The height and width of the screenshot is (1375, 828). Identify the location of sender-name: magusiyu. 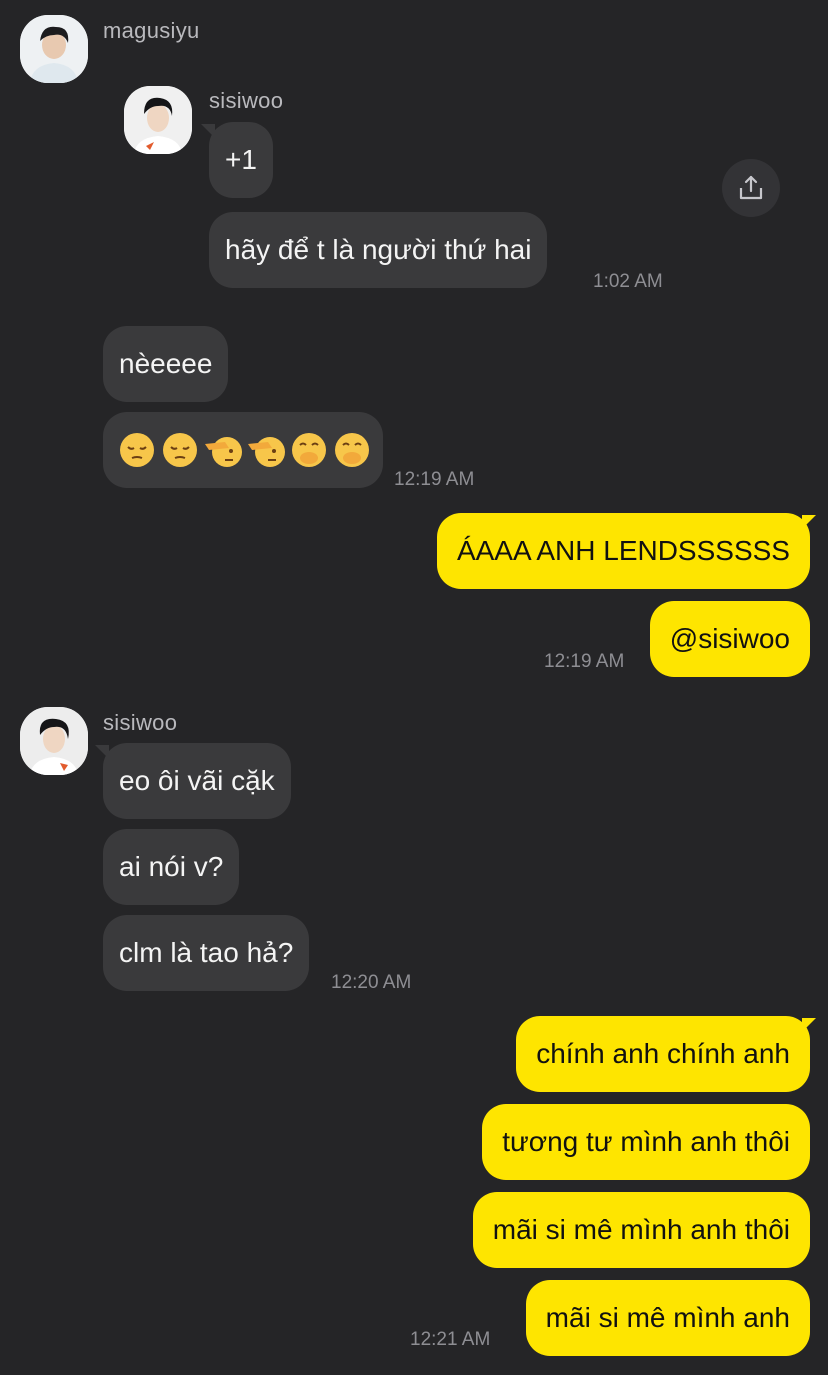
(151, 30).